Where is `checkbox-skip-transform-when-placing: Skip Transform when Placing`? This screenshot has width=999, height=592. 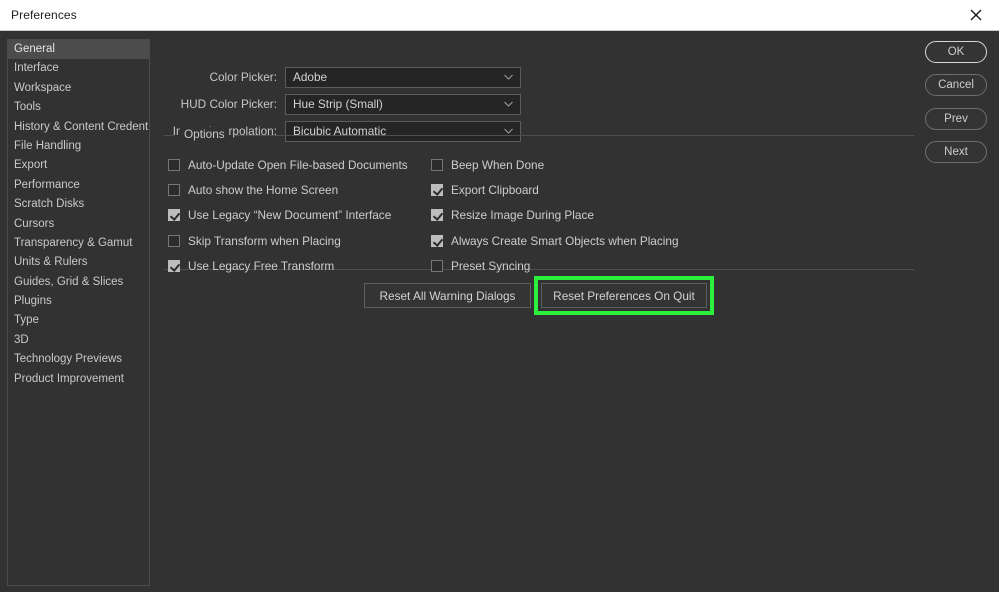 checkbox-skip-transform-when-placing: Skip Transform when Placing is located at coordinates (288, 240).